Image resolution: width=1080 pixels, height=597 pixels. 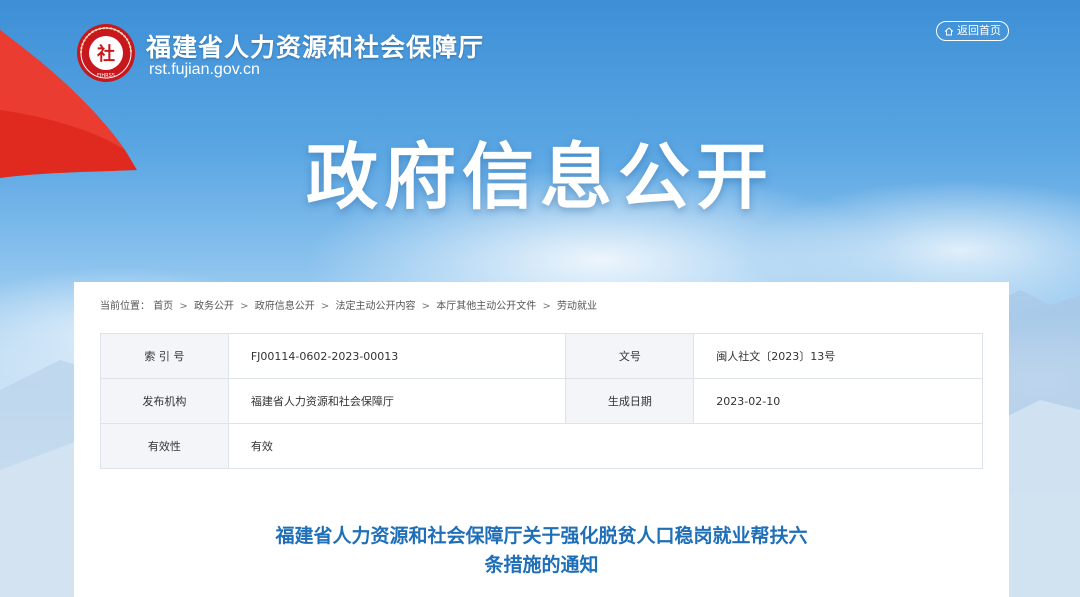 What do you see at coordinates (605, 446) in the screenshot?
I see `validity-value: 有效` at bounding box center [605, 446].